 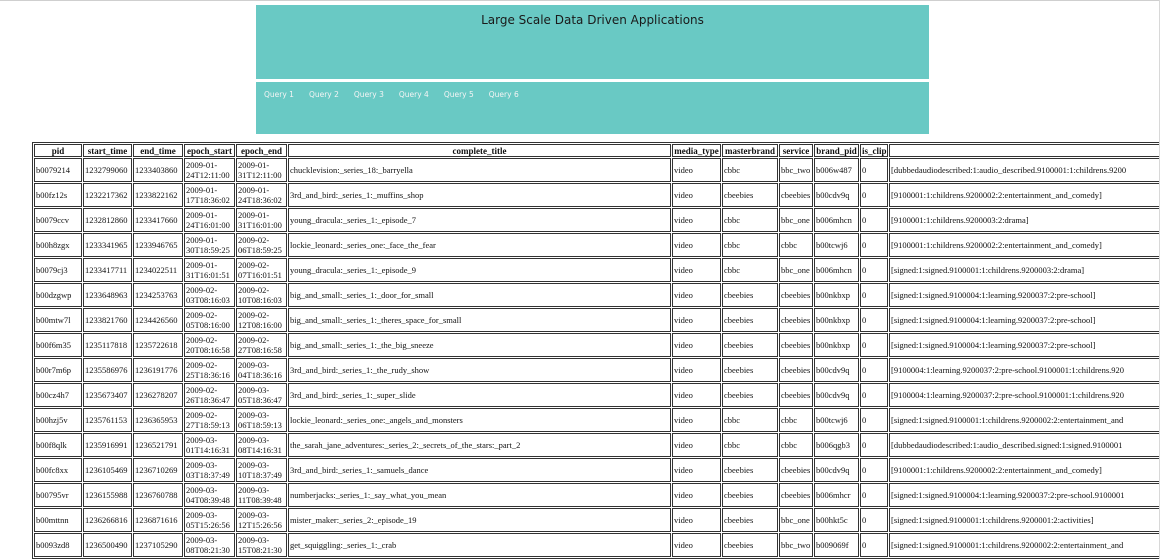 What do you see at coordinates (158, 370) in the screenshot?
I see `cell-end-time: 1236191776` at bounding box center [158, 370].